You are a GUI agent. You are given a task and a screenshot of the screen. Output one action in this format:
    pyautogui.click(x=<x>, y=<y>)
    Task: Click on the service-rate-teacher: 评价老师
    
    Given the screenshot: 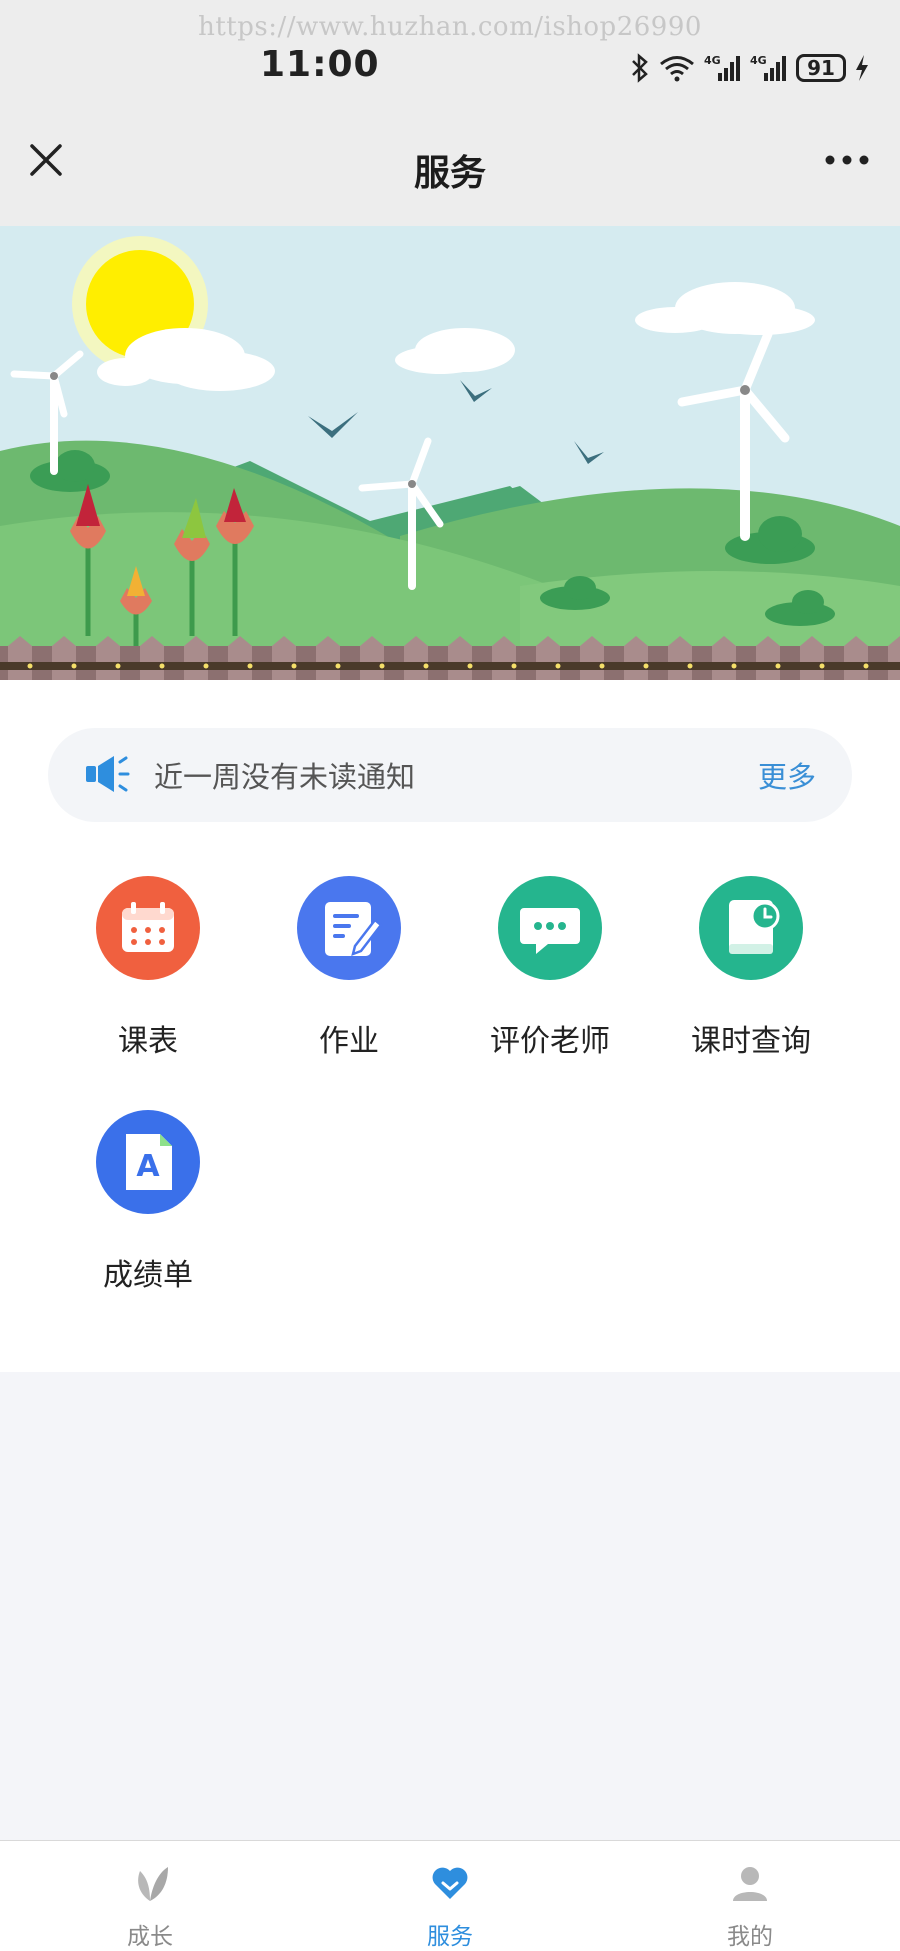 What is the action you would take?
    pyautogui.click(x=550, y=971)
    